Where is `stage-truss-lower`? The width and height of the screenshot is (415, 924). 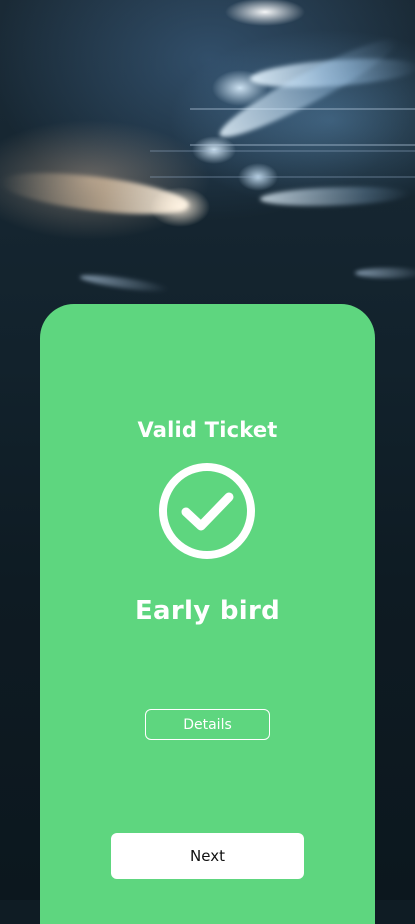 stage-truss-lower is located at coordinates (282, 164).